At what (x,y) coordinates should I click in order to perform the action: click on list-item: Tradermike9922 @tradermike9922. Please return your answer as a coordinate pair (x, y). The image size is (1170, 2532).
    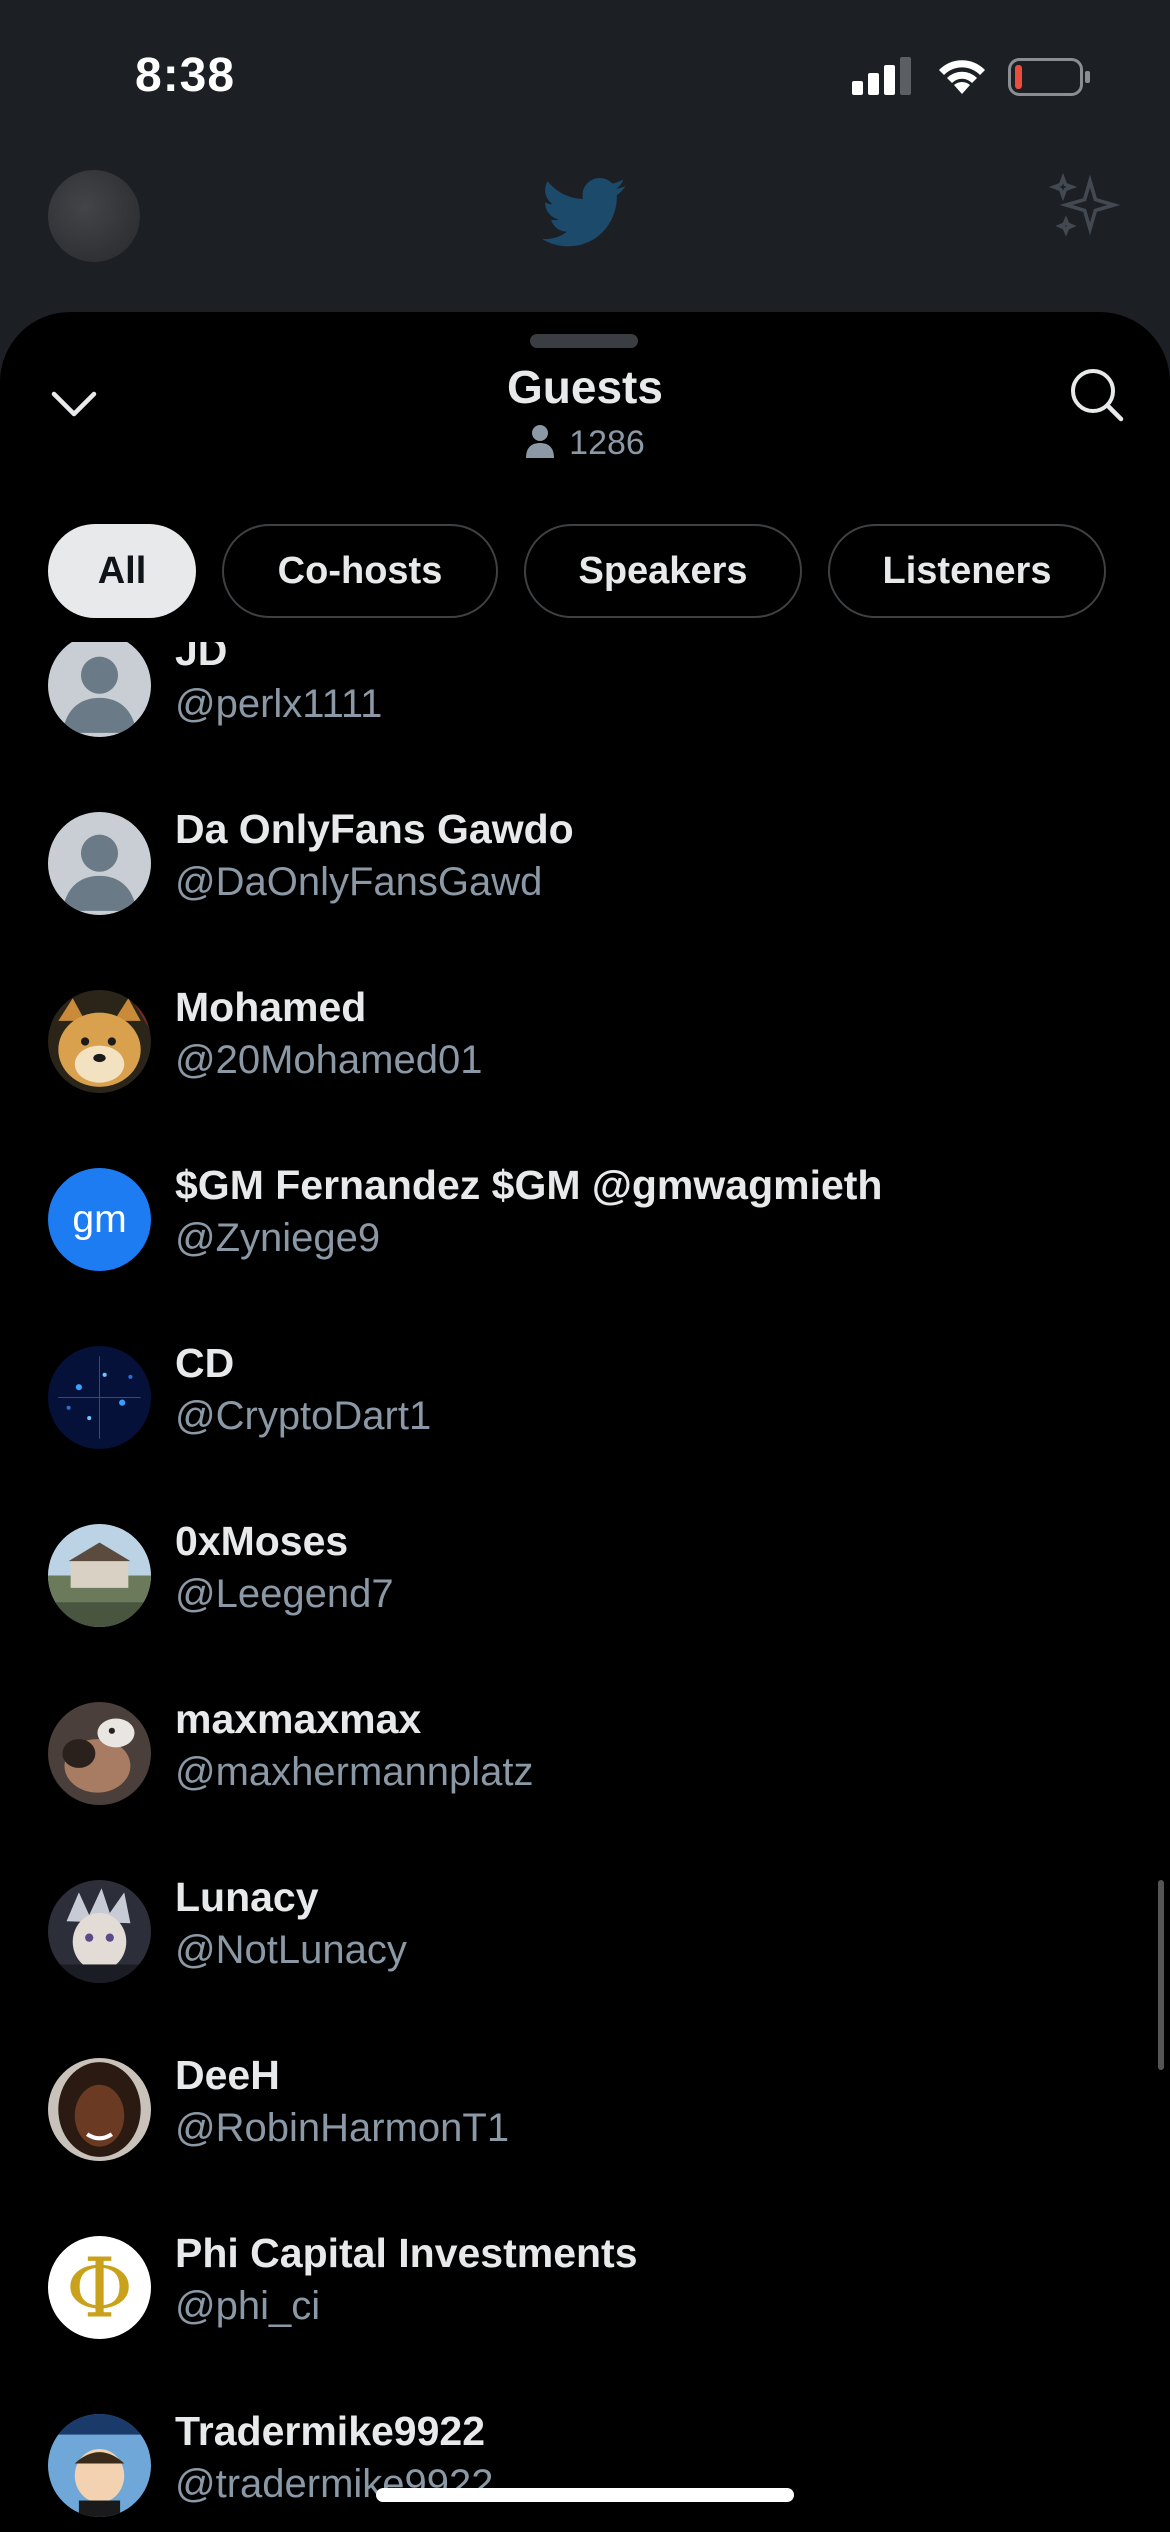
    Looking at the image, I should click on (585, 2470).